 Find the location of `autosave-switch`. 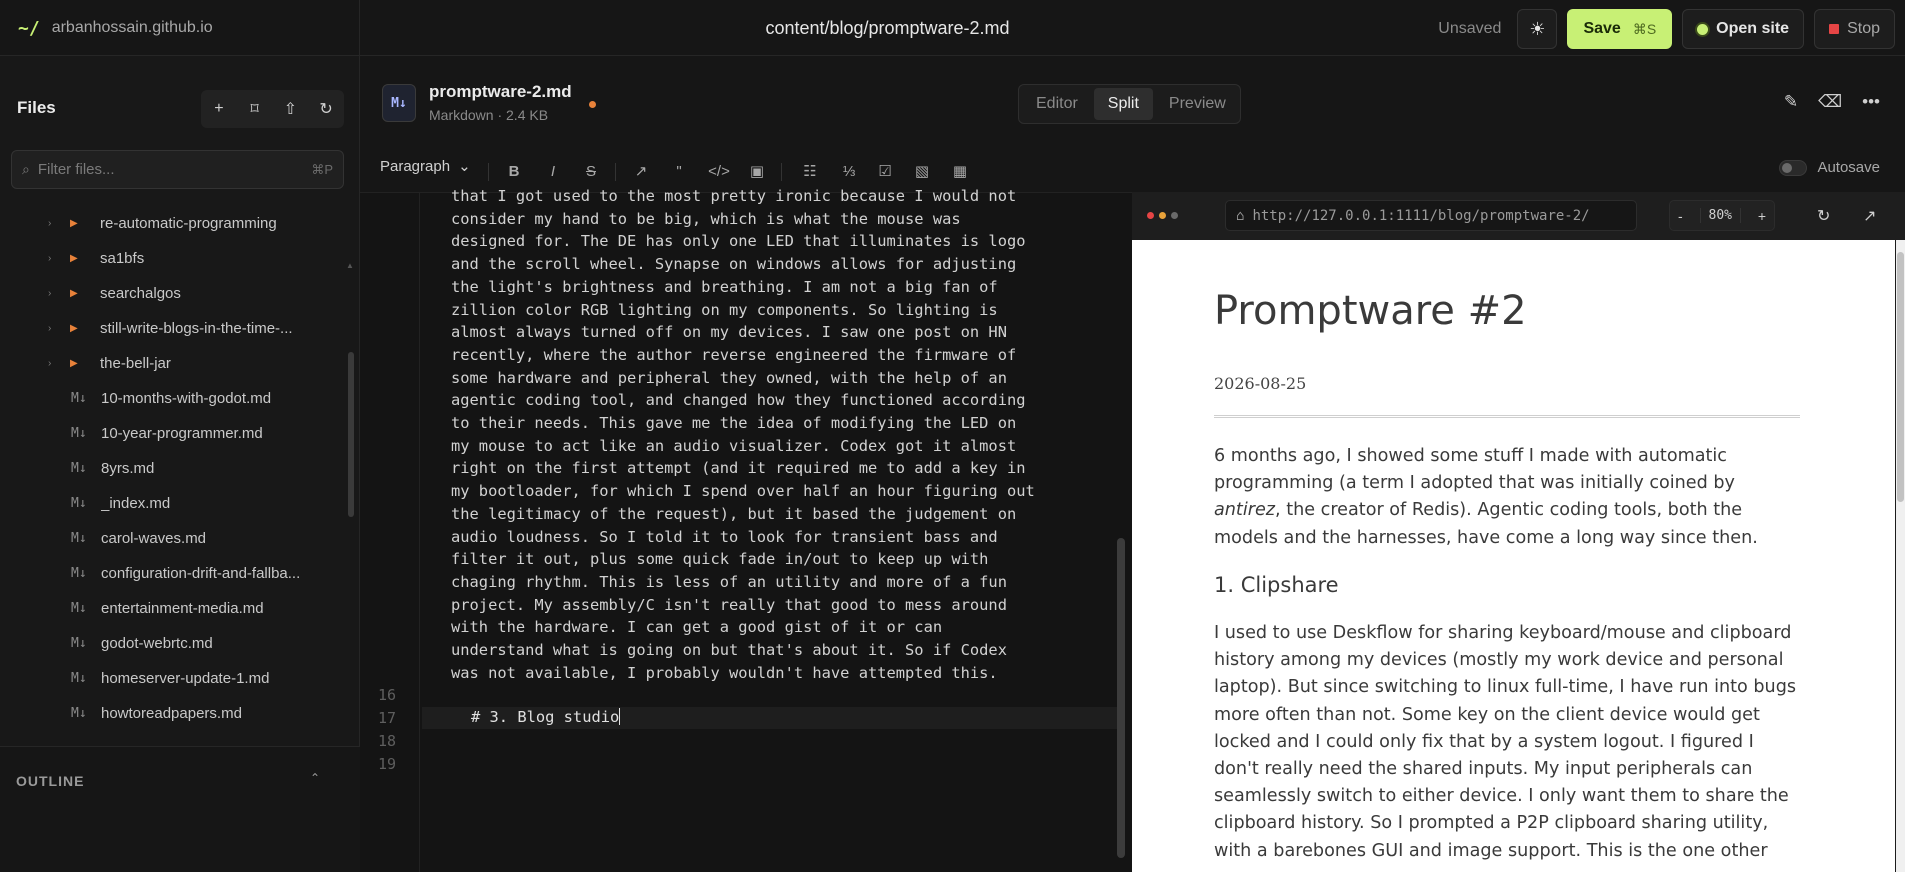

autosave-switch is located at coordinates (1793, 167).